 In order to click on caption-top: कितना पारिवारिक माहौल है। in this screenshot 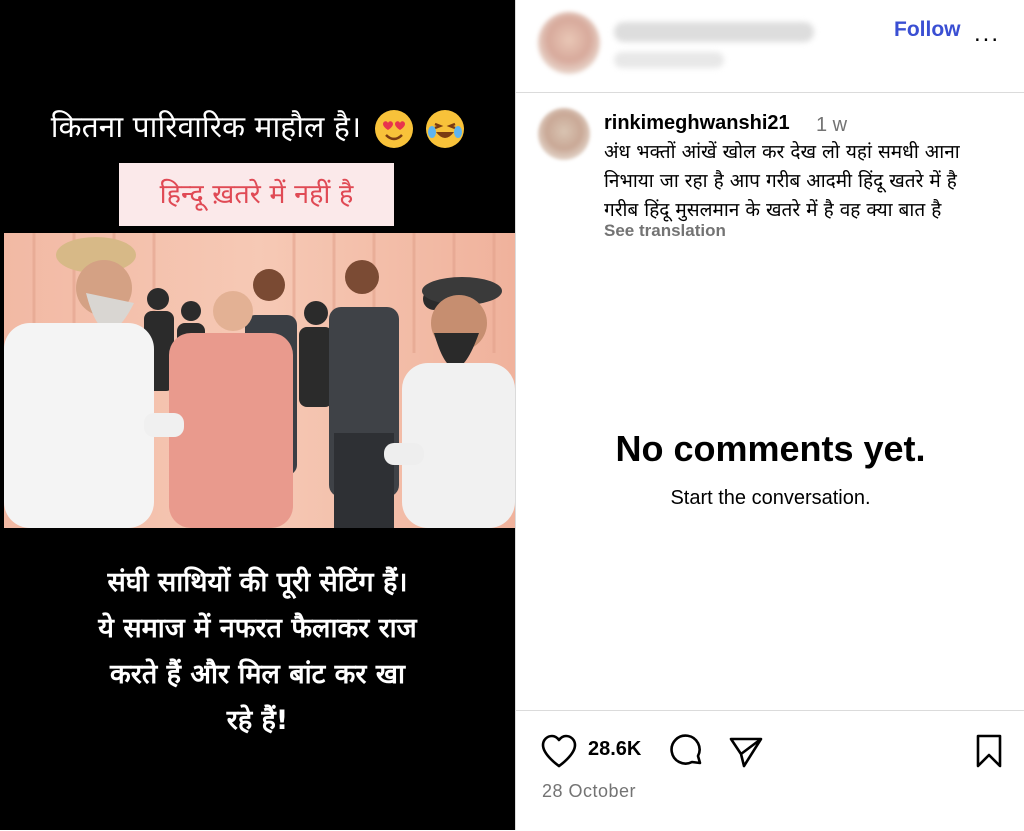, I will do `click(257, 128)`.